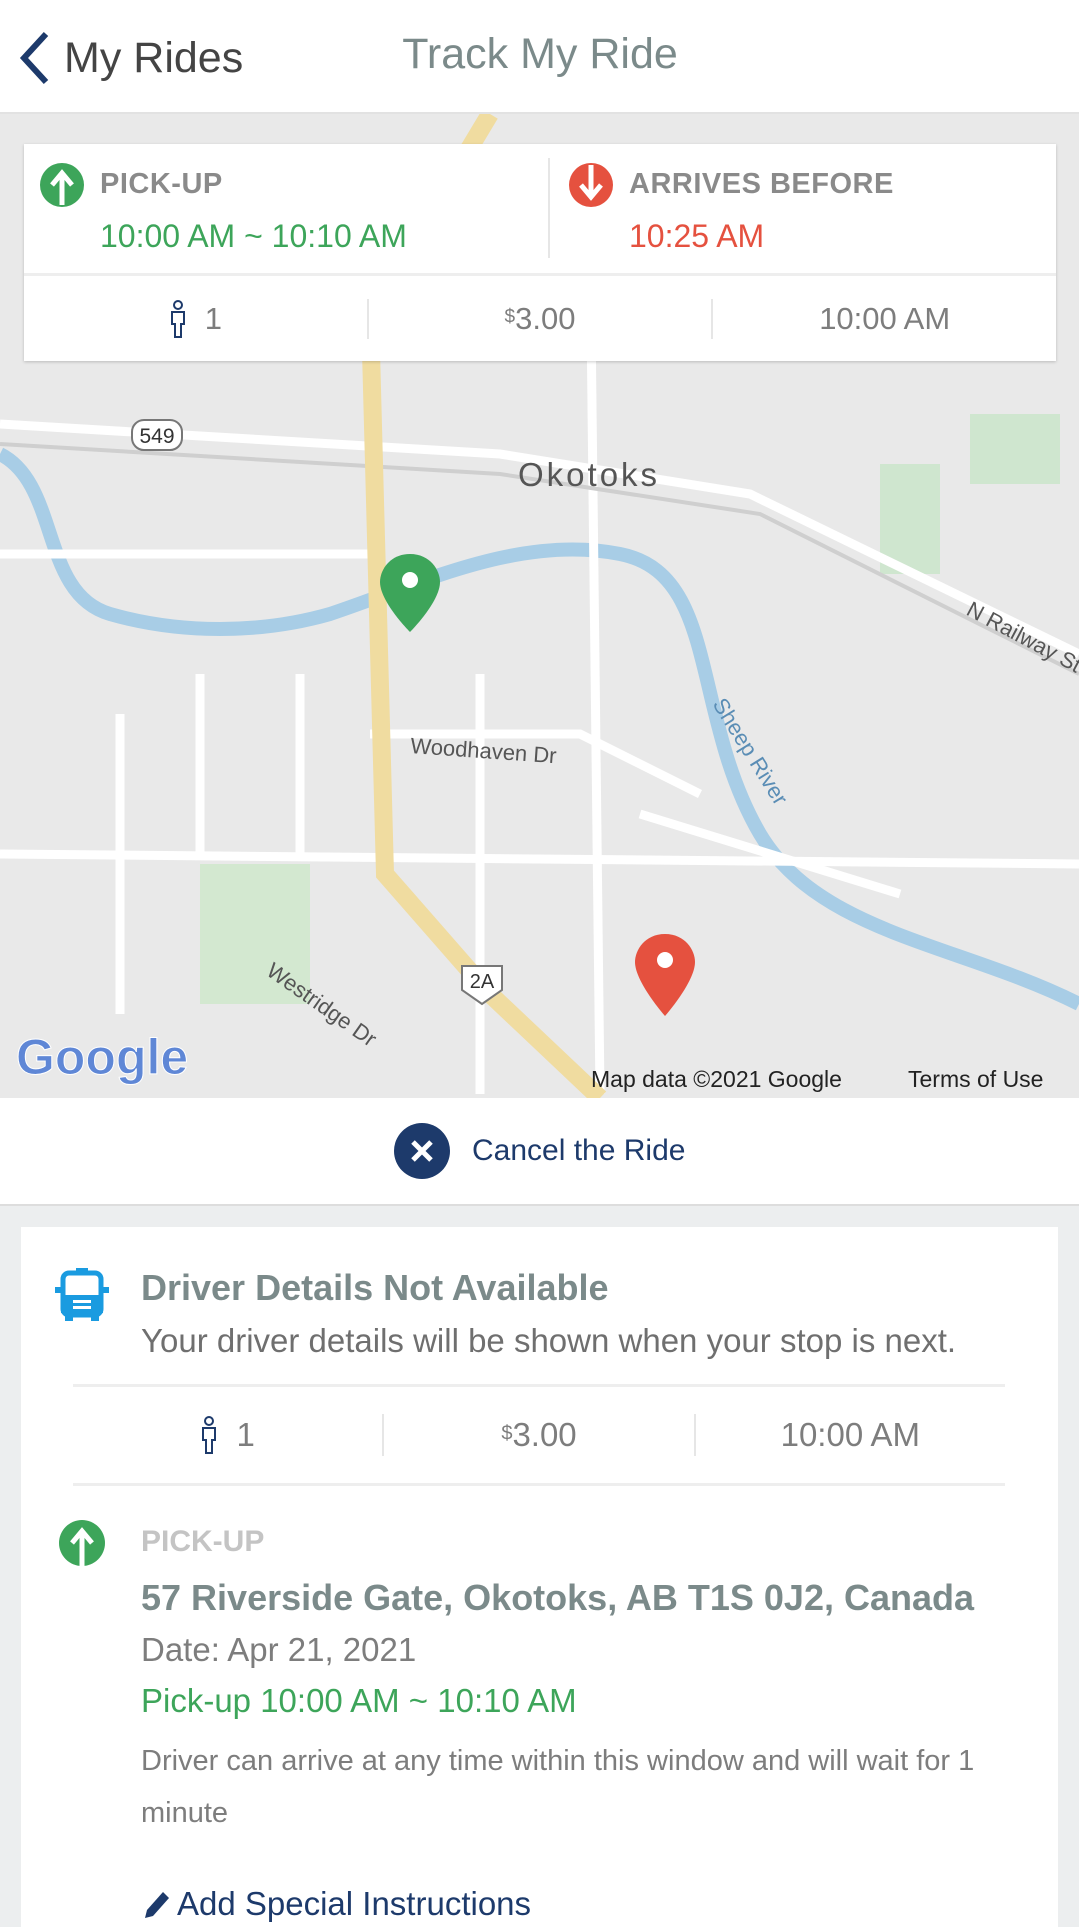 The width and height of the screenshot is (1079, 1927). I want to click on back-button: My Rides, so click(130, 58).